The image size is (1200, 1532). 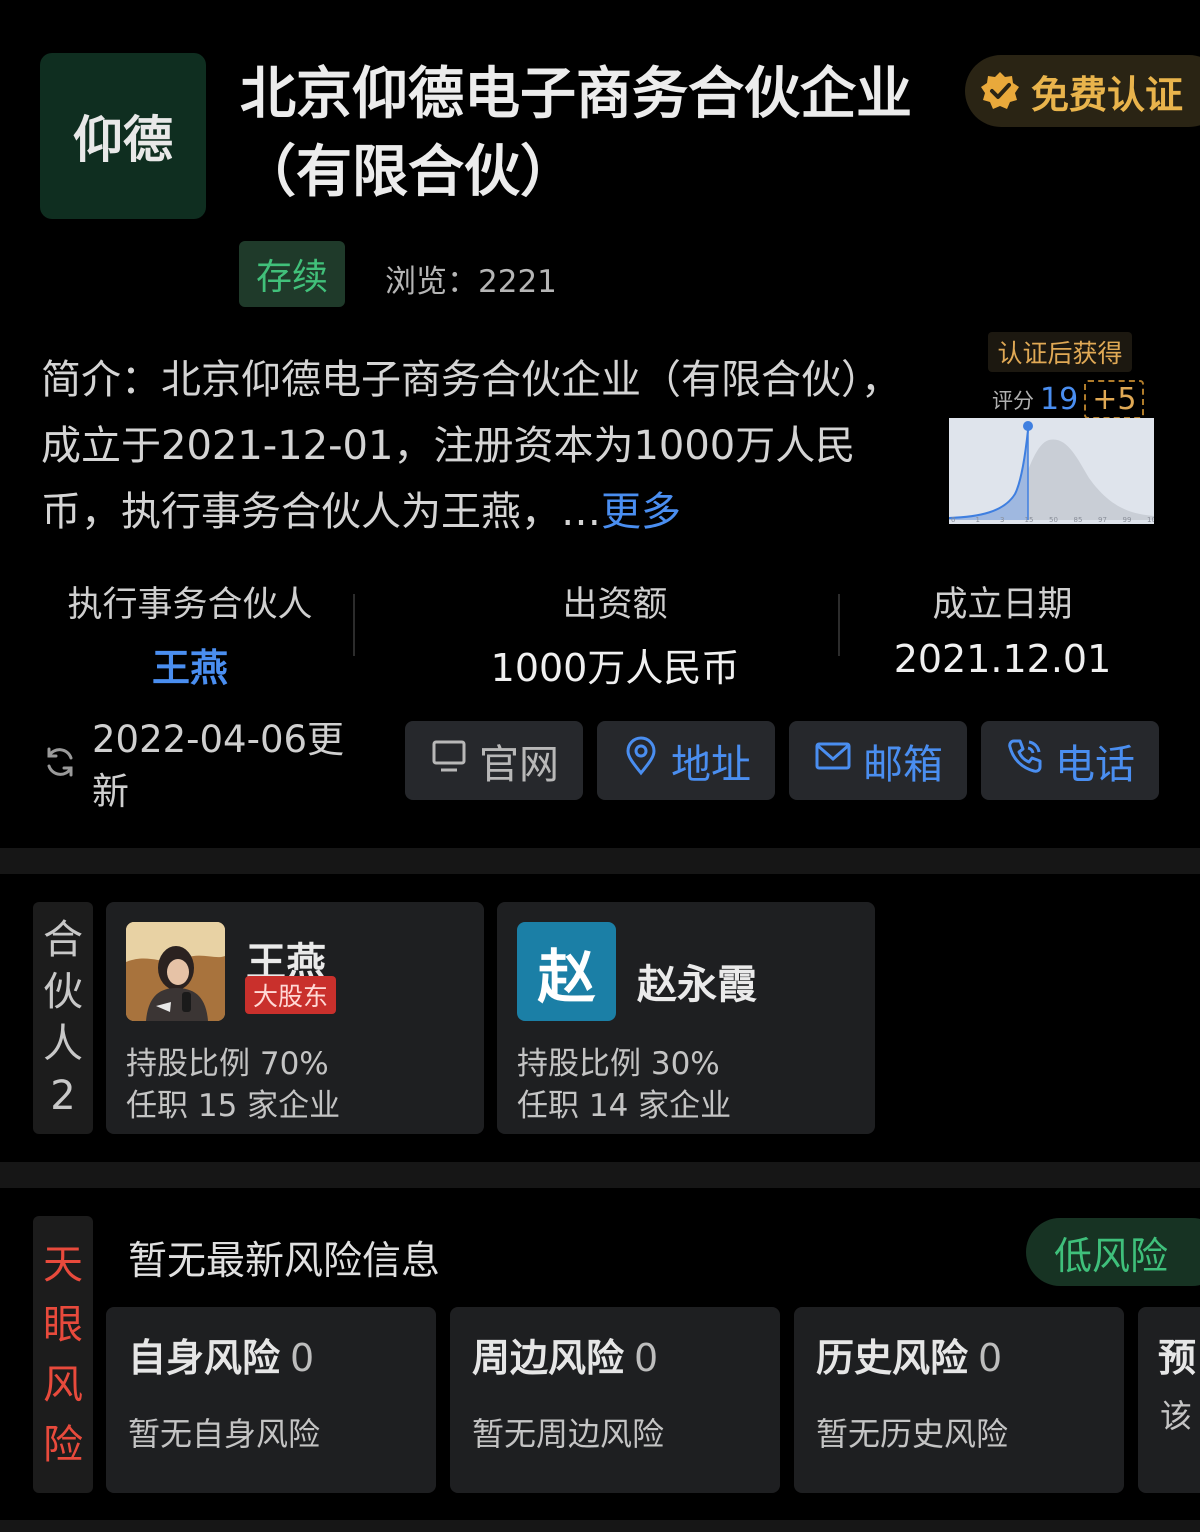 I want to click on risk-card-desc: 该 甄, so click(x=1180, y=1416).